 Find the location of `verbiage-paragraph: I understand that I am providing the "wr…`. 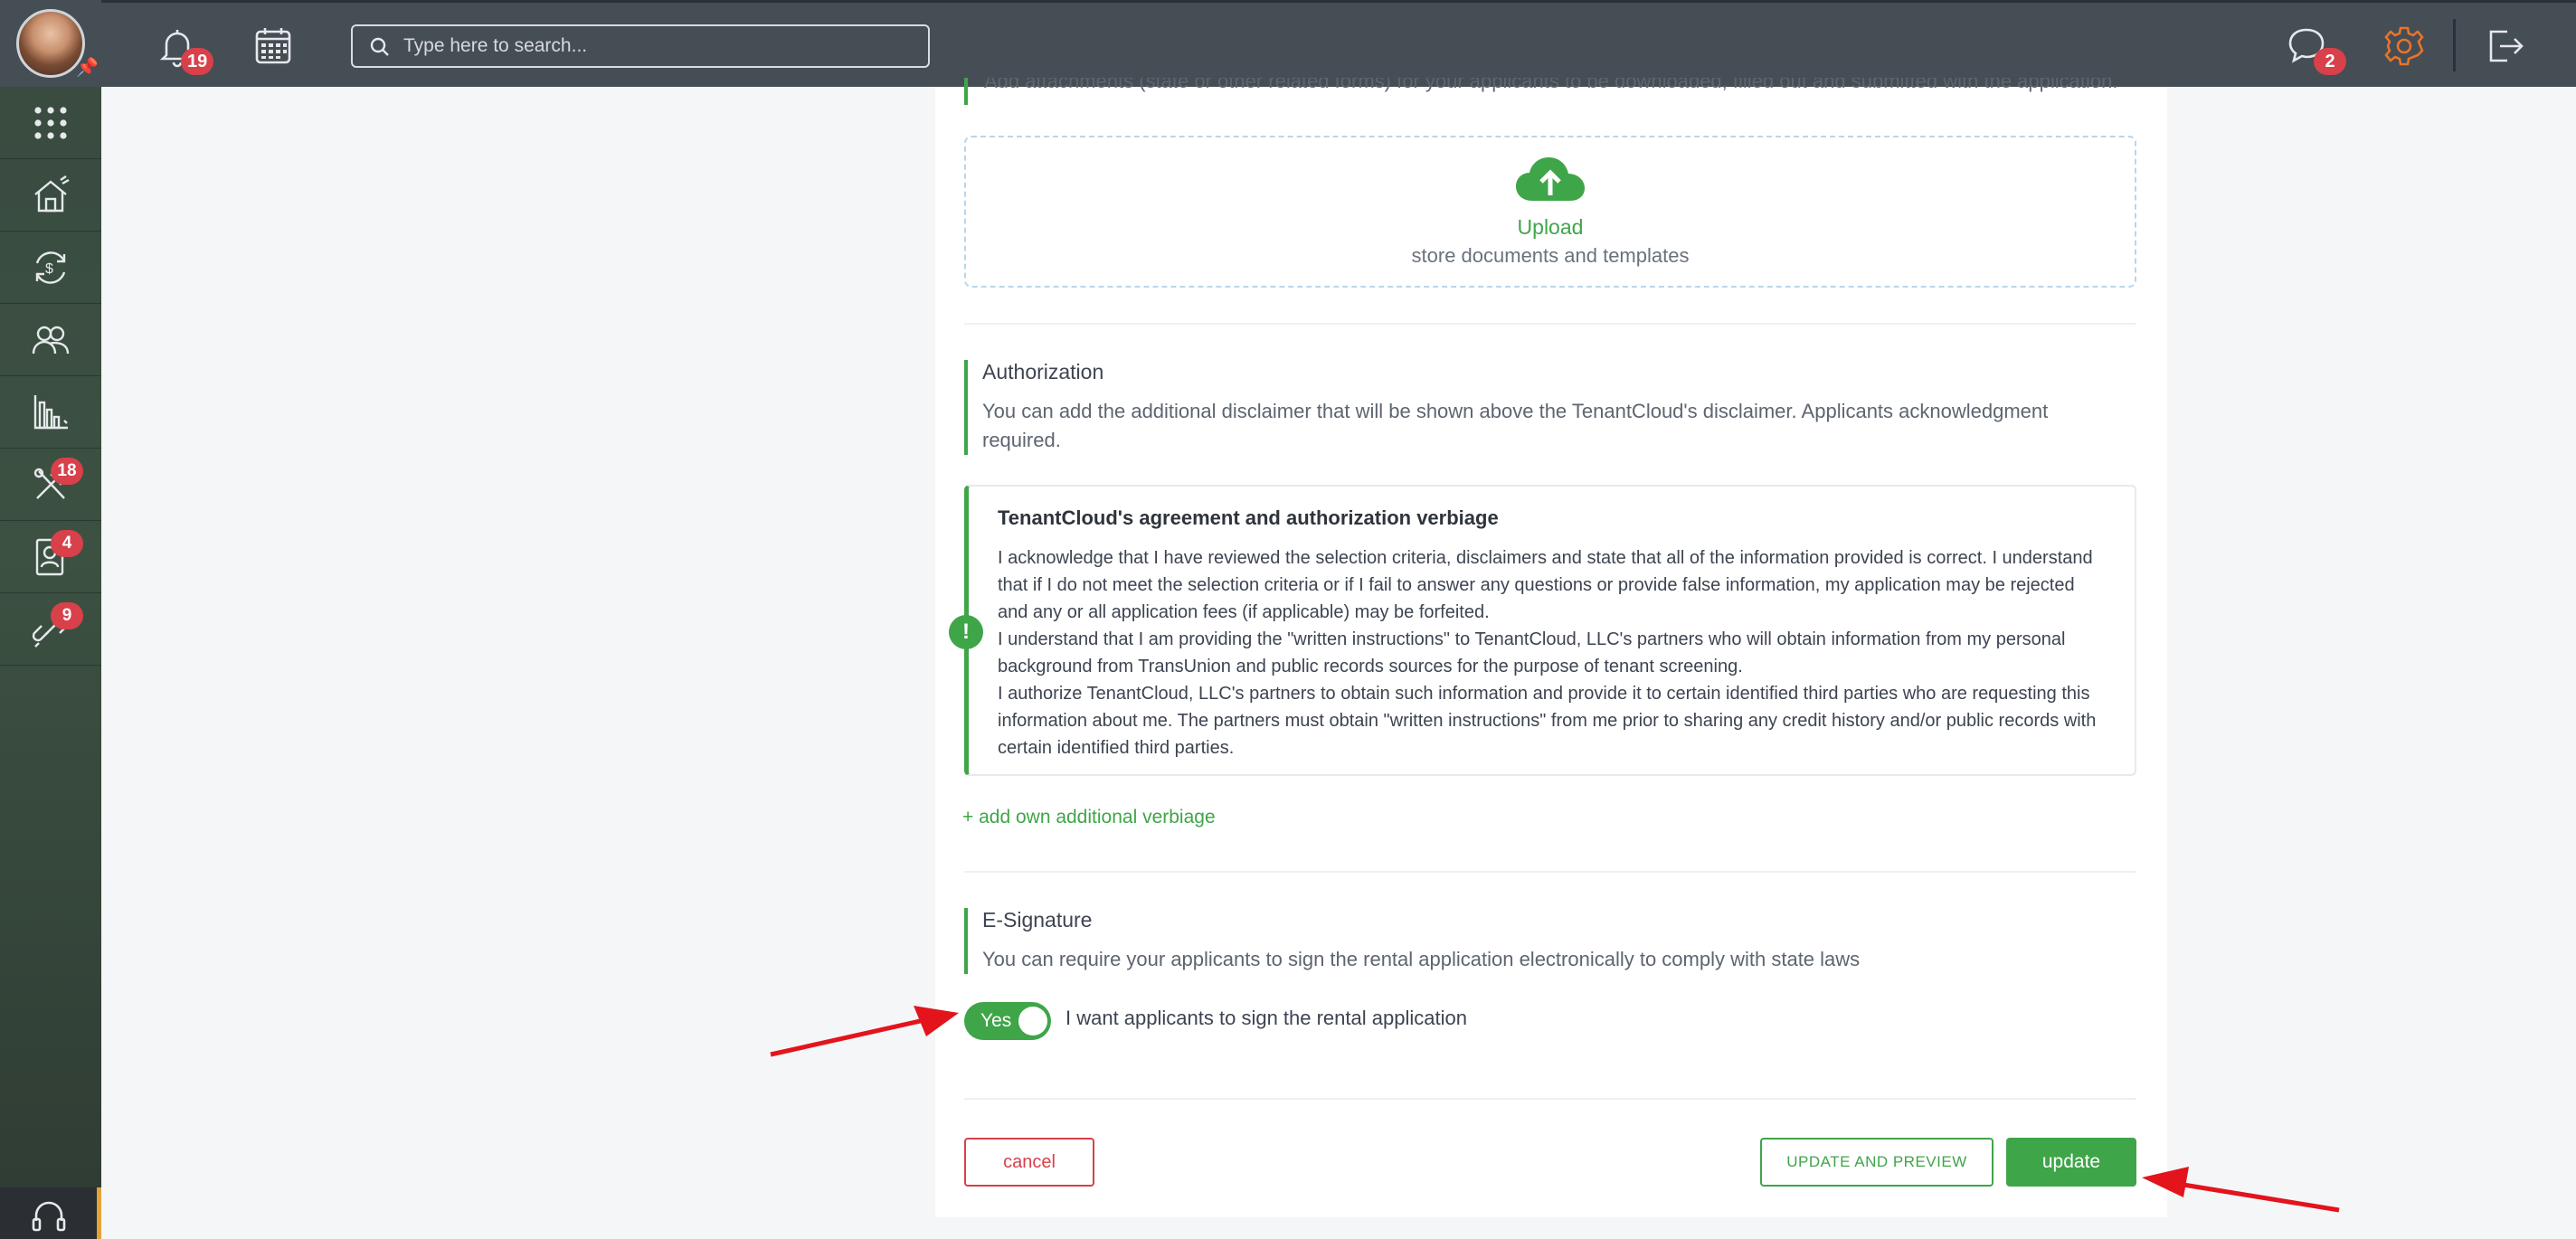

verbiage-paragraph: I understand that I am providing the "wr… is located at coordinates (1532, 652).